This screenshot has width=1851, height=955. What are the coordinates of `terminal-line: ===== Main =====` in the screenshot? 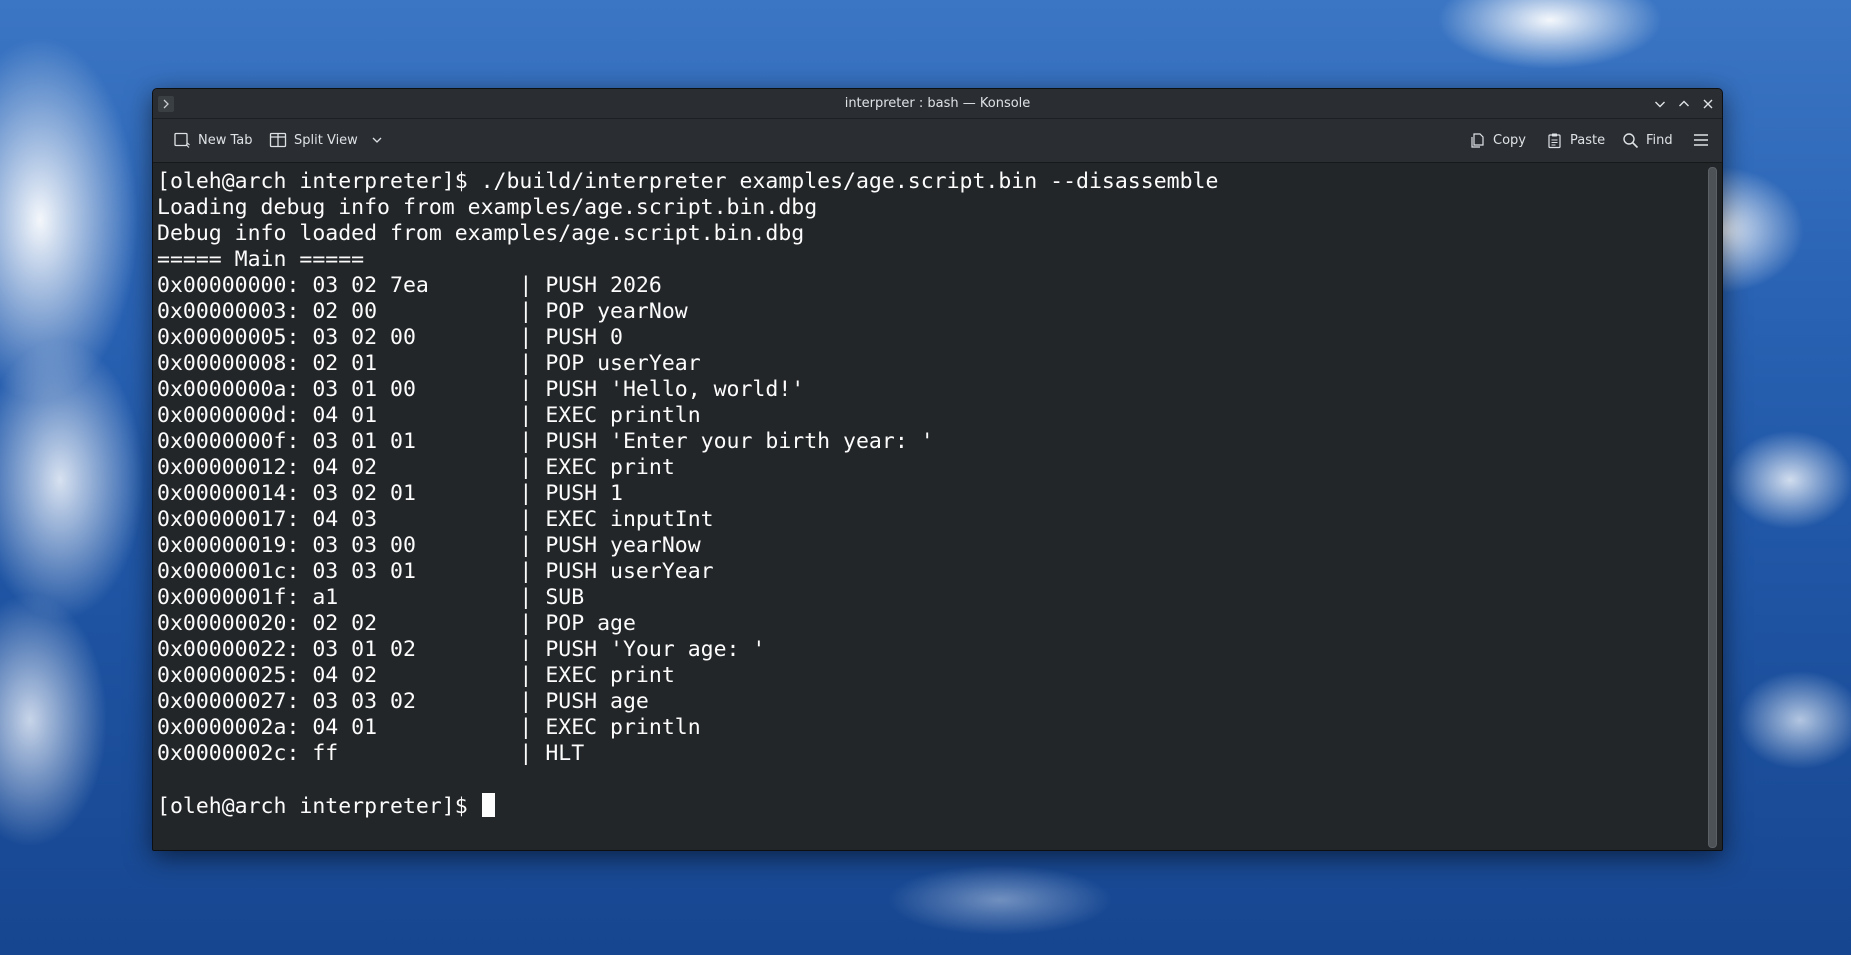 It's located at (261, 259).